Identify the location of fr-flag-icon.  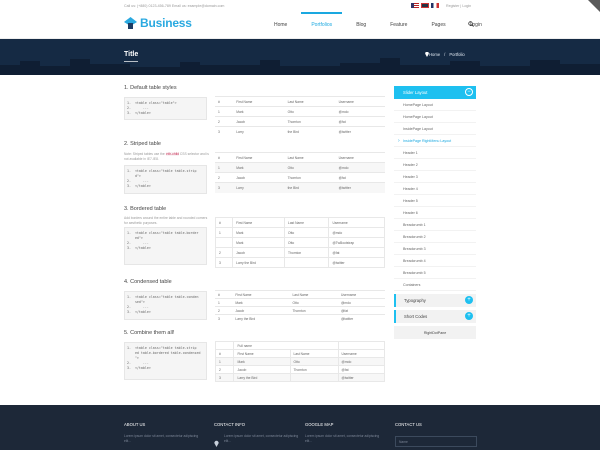
(435, 5).